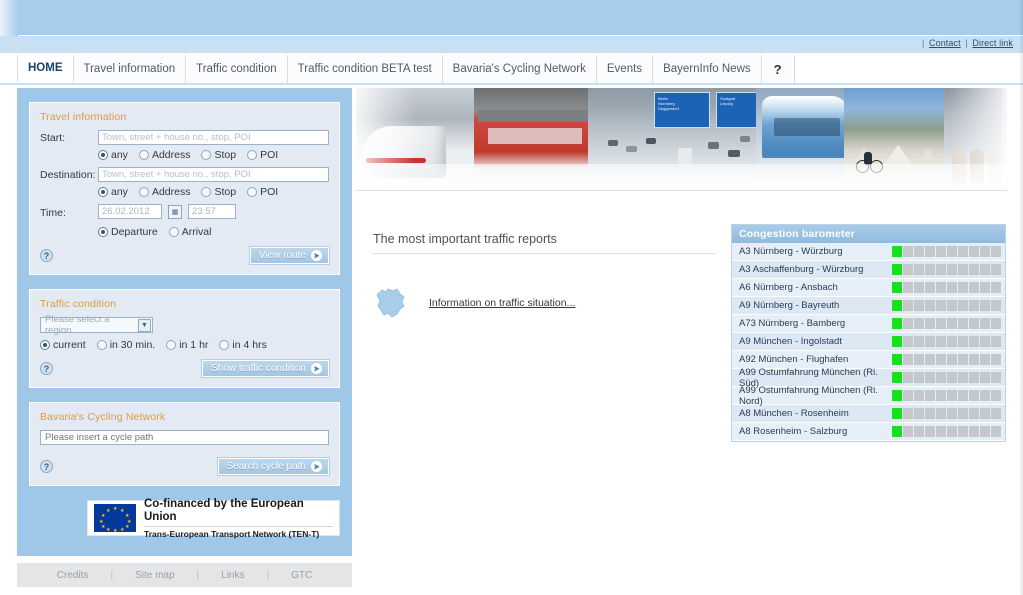  I want to click on table-row: A6 Nürnberg - Ansbach, so click(868, 288).